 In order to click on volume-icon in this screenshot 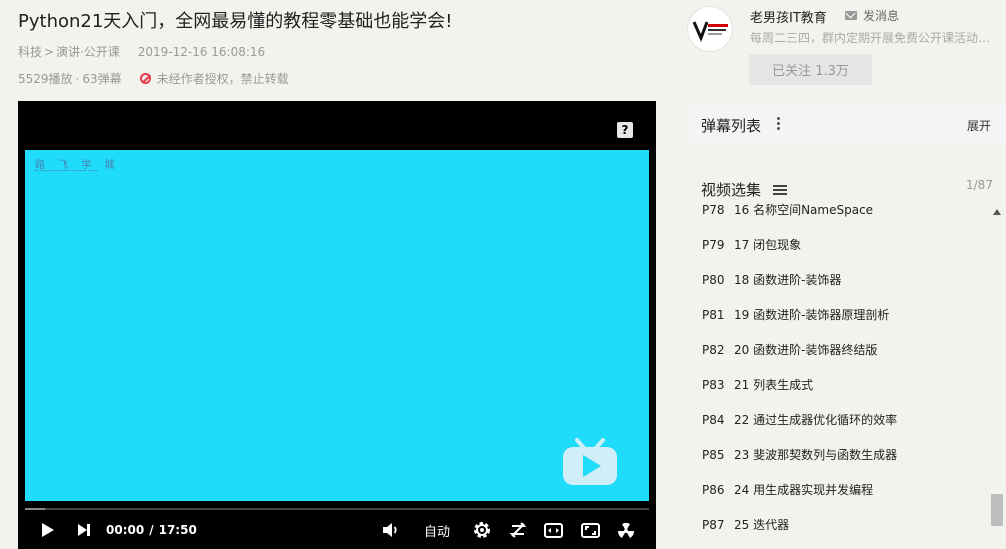, I will do `click(390, 530)`.